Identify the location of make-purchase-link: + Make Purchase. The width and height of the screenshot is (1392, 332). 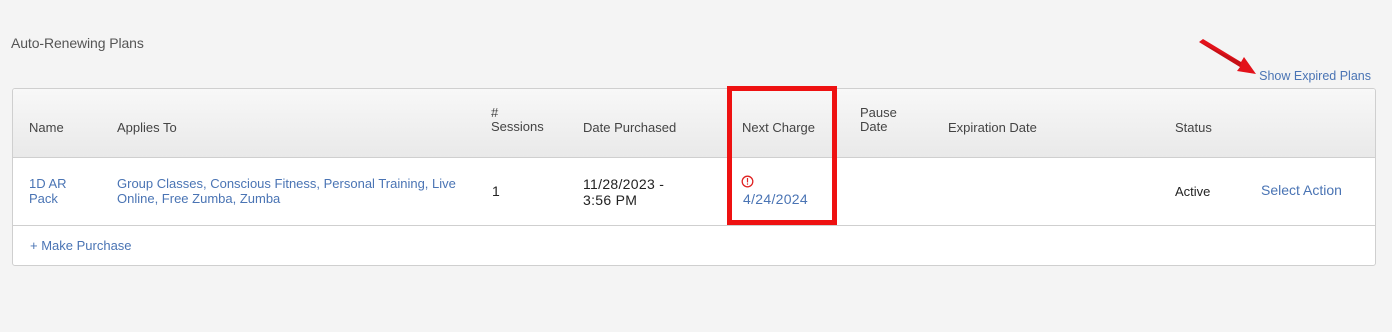
(81, 245).